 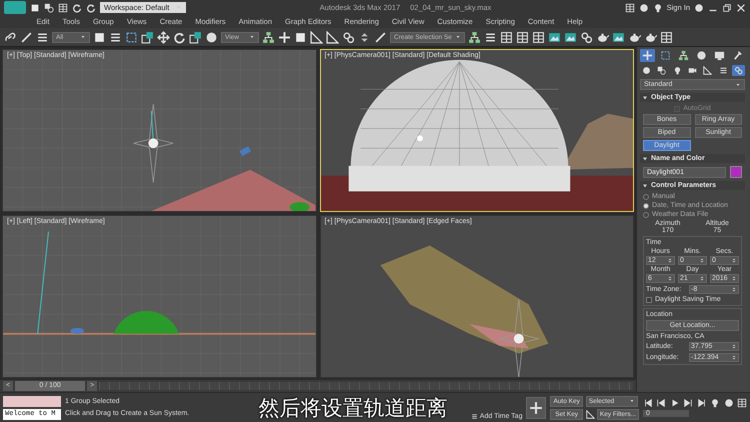 I want to click on play-icon, so click(x=675, y=403).